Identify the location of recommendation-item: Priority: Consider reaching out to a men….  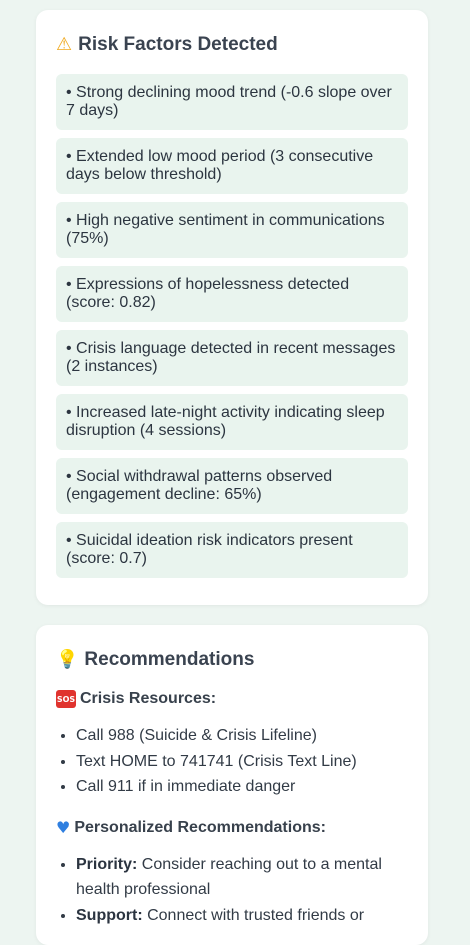
(242, 877).